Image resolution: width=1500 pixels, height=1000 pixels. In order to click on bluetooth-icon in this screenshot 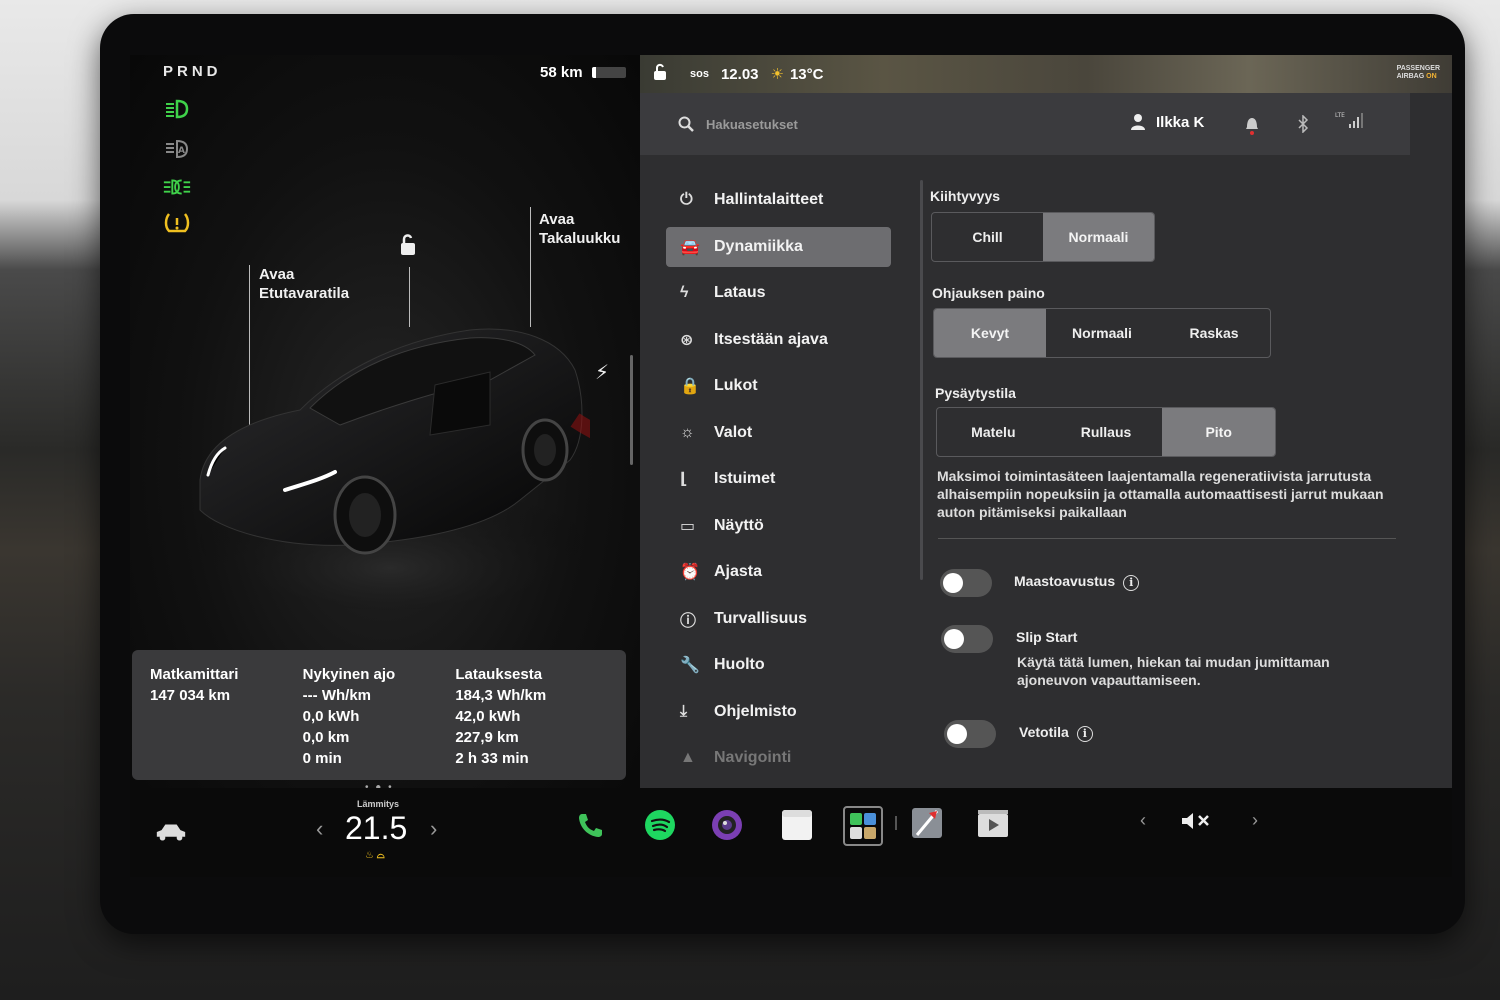, I will do `click(1303, 125)`.